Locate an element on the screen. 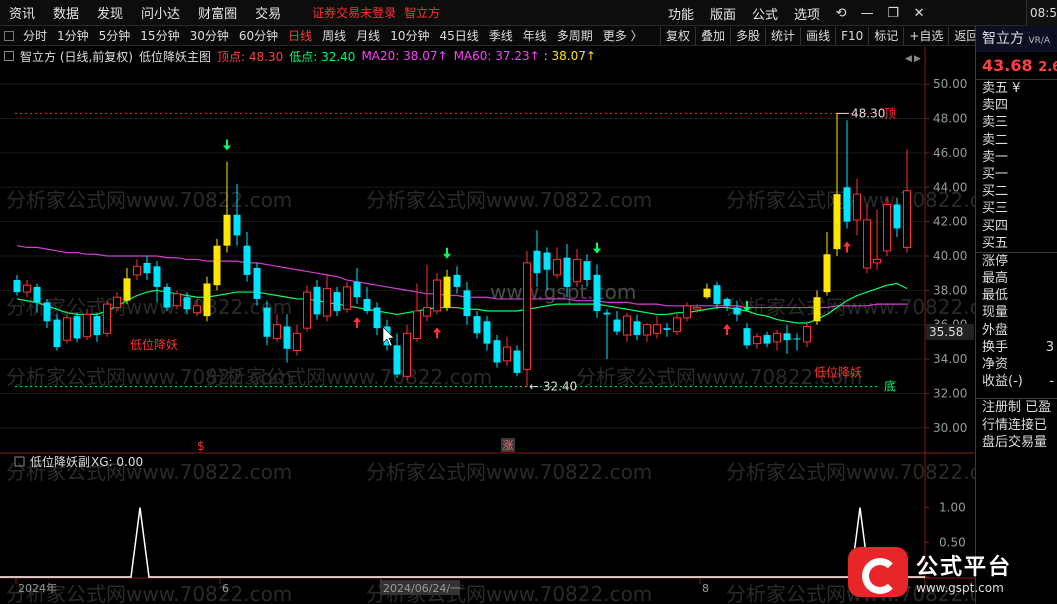 The width and height of the screenshot is (1057, 604). period-intraday: 分时 is located at coordinates (35, 35).